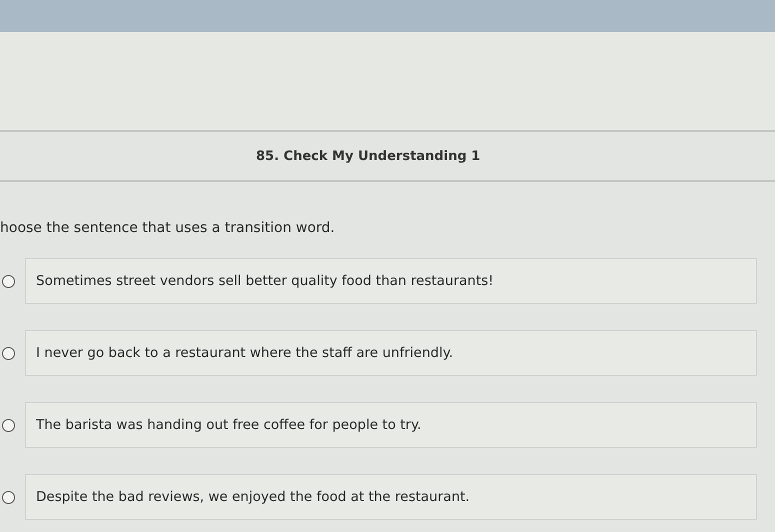 The height and width of the screenshot is (532, 775). Describe the element at coordinates (391, 425) in the screenshot. I see `answer-option: The barista was handing out free coffee for people to try.` at that location.